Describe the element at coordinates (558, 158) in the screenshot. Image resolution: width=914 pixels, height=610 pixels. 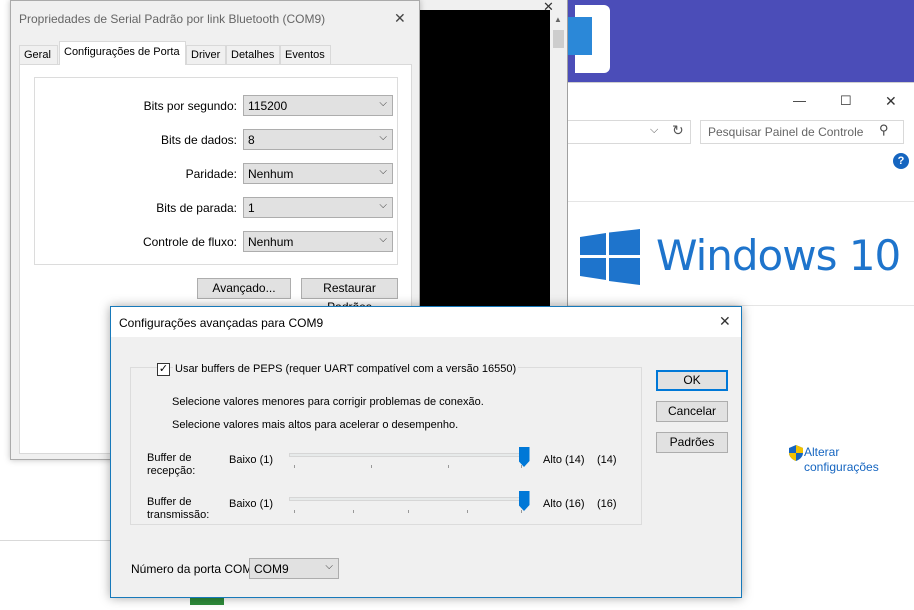
I see `scrollbar` at that location.